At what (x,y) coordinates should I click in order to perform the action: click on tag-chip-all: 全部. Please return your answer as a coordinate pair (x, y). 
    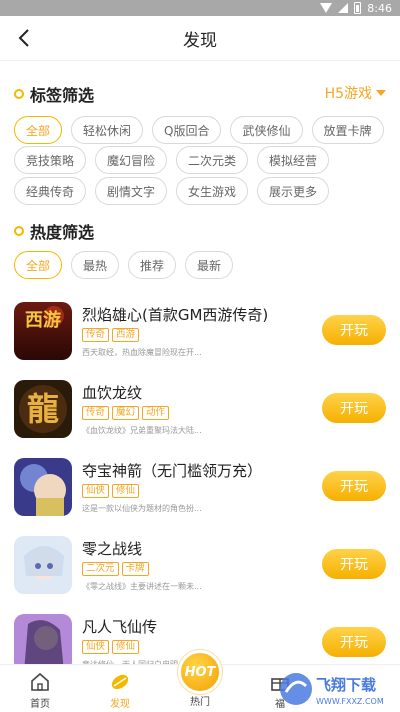
    Looking at the image, I should click on (38, 130).